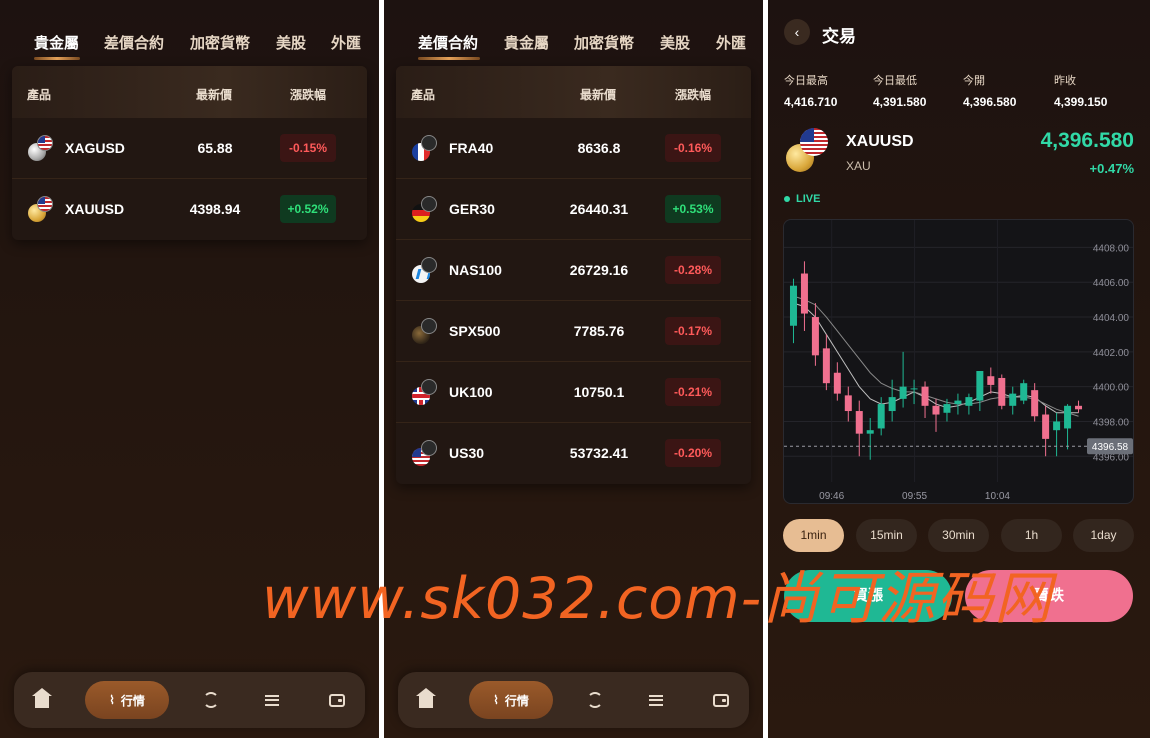 This screenshot has width=1150, height=738. Describe the element at coordinates (598, 95) in the screenshot. I see `header-price: 最新價` at that location.